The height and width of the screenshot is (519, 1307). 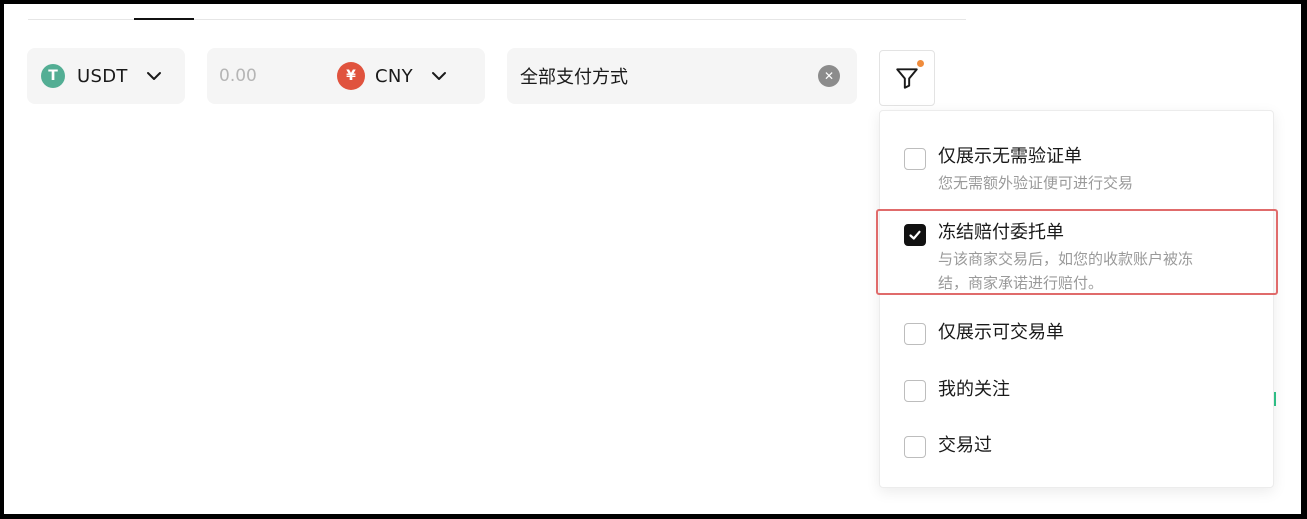 I want to click on fiat-selector: ¥ CNY, so click(x=392, y=76).